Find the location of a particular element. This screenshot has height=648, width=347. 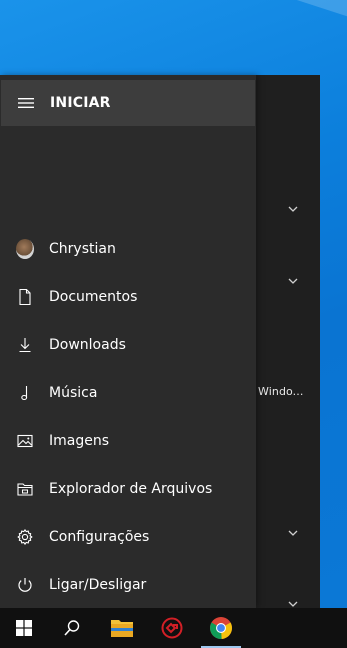

power-icon is located at coordinates (25, 585).